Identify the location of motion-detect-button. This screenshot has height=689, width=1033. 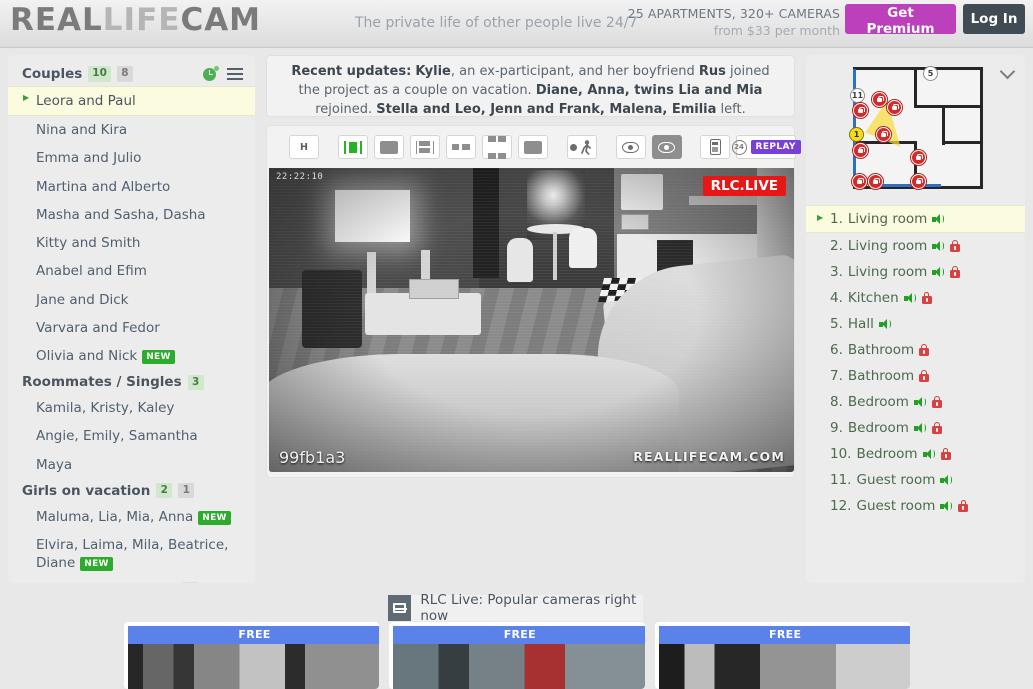
(581, 147).